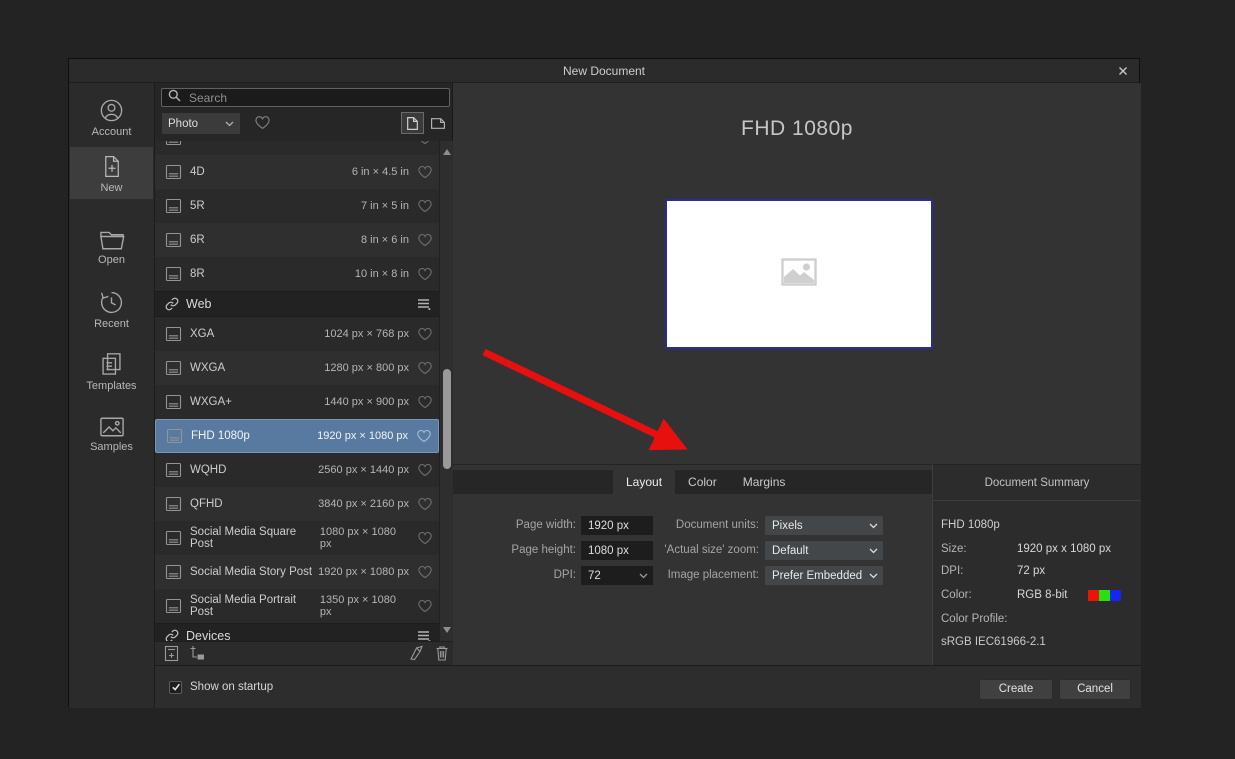 The width and height of the screenshot is (1235, 759). I want to click on preset-list-item: WXGA+ 1440 px × 900 px, so click(297, 402).